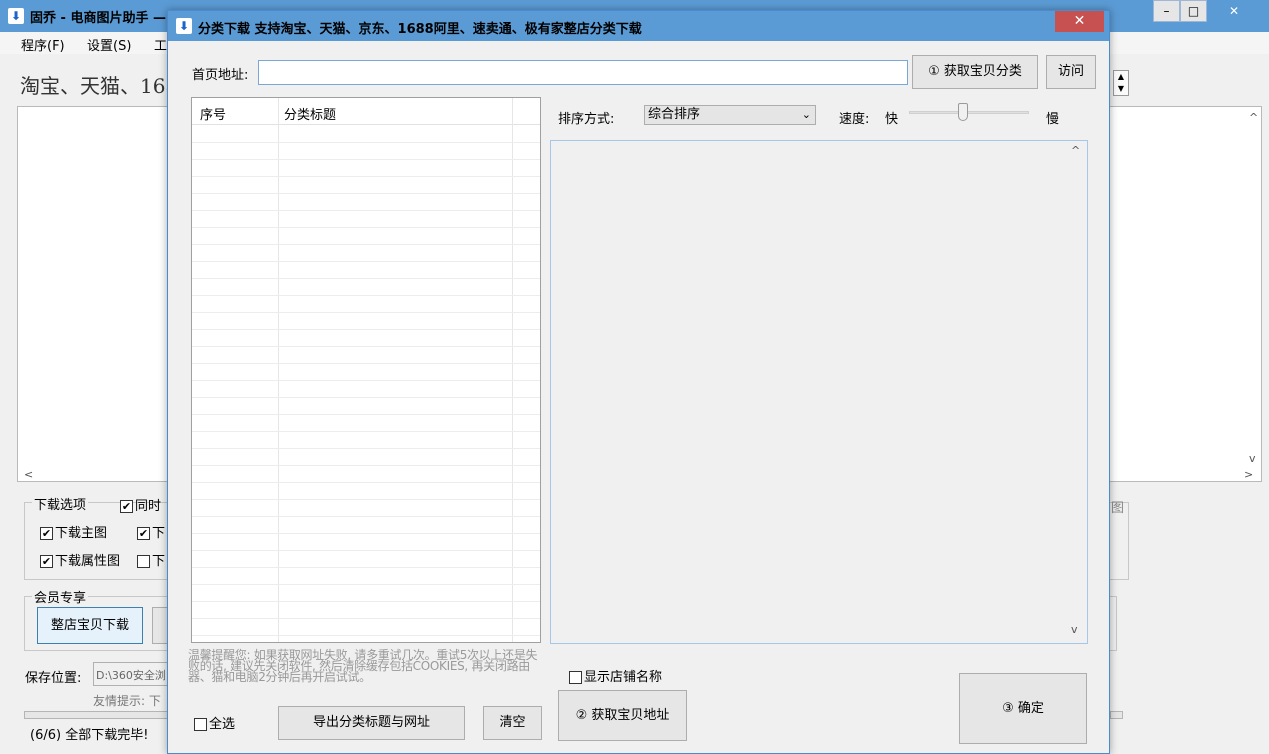  Describe the element at coordinates (151, 559) in the screenshot. I see `option-partial-2: 下` at that location.